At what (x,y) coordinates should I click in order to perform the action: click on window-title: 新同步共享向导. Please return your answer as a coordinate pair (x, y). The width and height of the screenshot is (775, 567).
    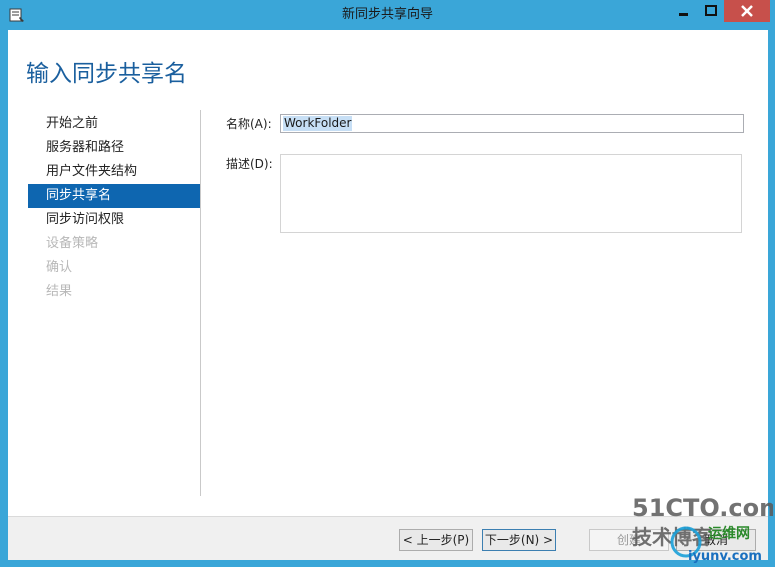
    Looking at the image, I should click on (387, 14).